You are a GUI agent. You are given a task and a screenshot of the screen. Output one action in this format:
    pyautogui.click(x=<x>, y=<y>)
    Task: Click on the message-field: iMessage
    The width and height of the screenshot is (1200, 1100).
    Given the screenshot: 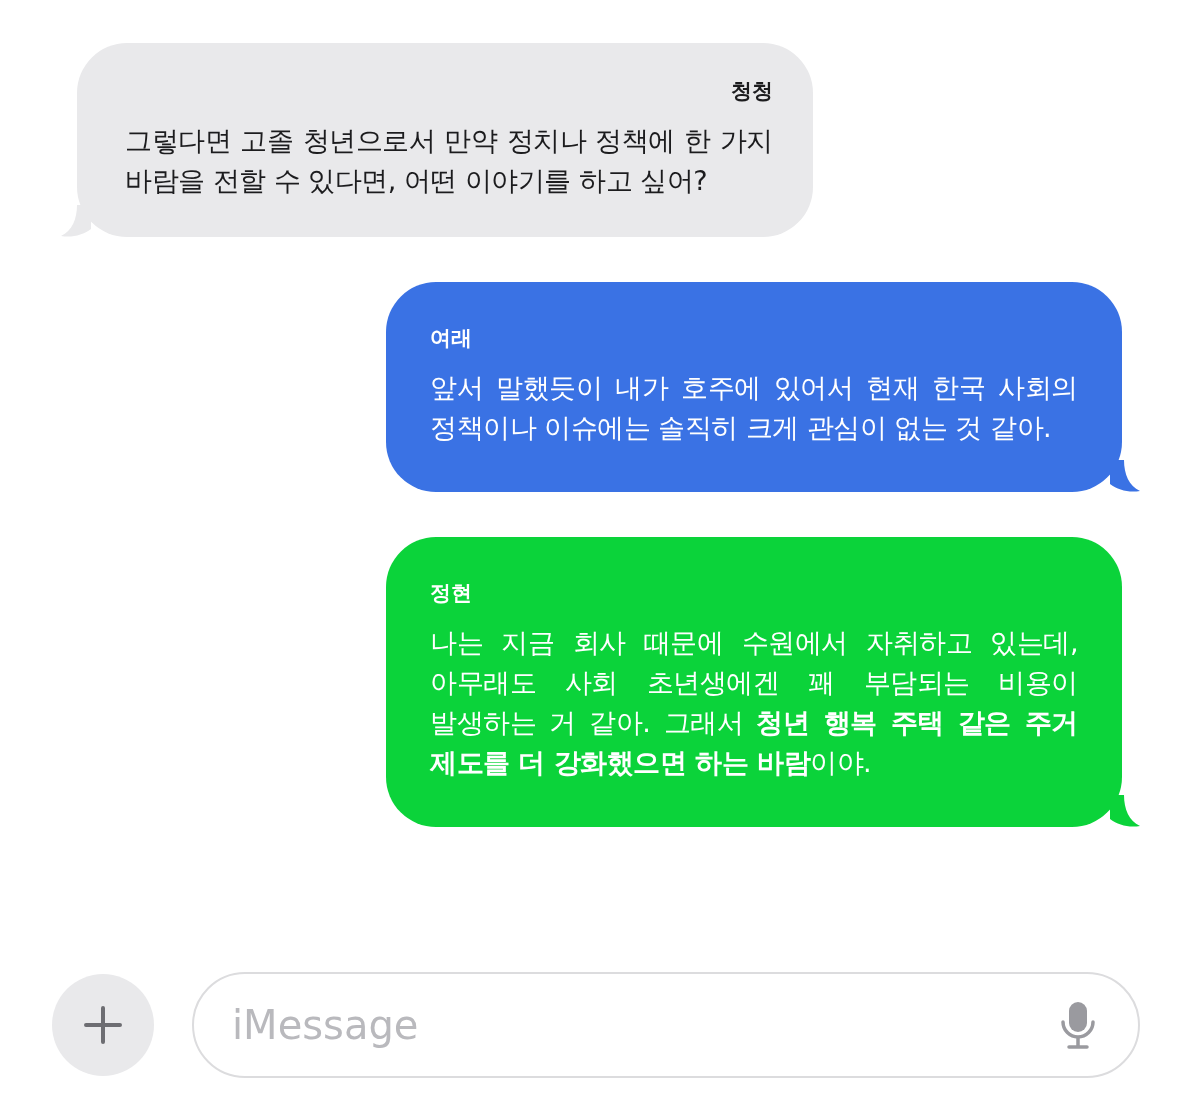 What is the action you would take?
    pyautogui.click(x=666, y=1025)
    